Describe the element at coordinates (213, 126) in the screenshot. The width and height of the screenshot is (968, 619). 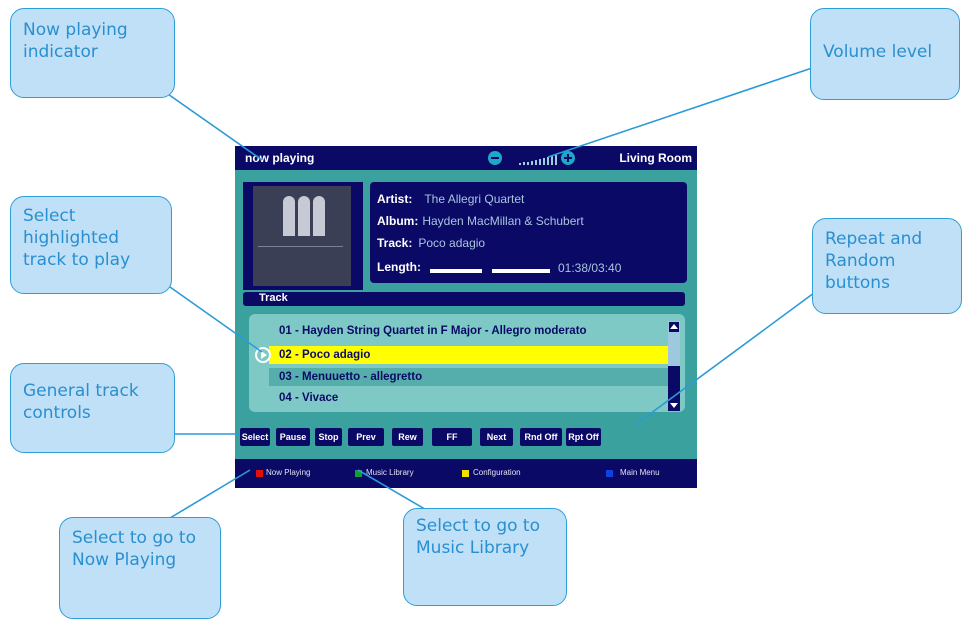
I see `leader-now-playing` at that location.